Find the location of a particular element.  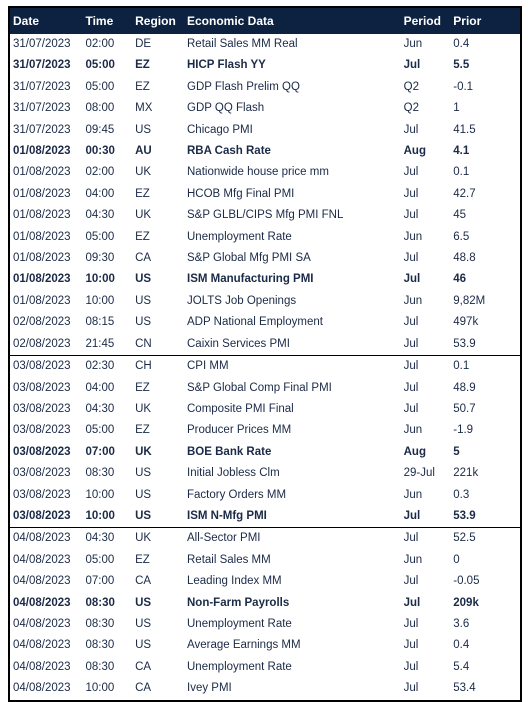

column-header-economic-data: Economic Data is located at coordinates (294, 21).